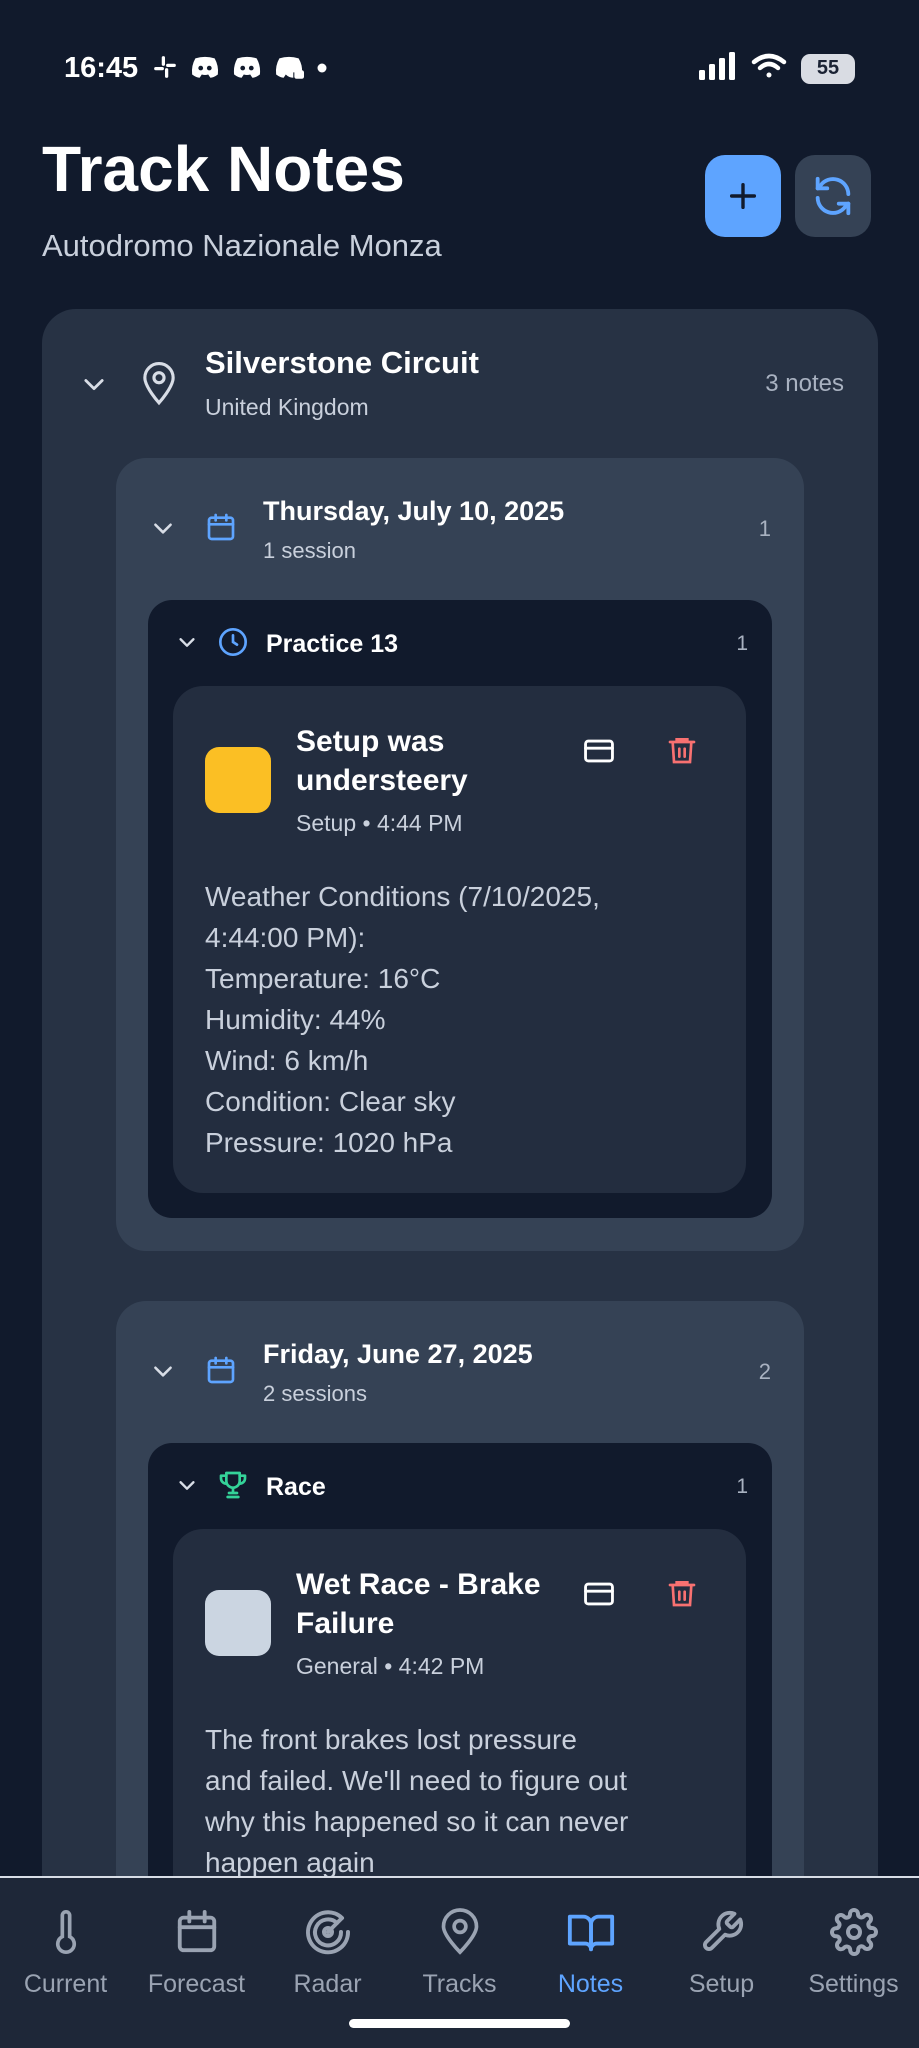 This screenshot has height=2048, width=919. What do you see at coordinates (329, 1142) in the screenshot?
I see `note-body-line: Pressure: 1020 hPa` at bounding box center [329, 1142].